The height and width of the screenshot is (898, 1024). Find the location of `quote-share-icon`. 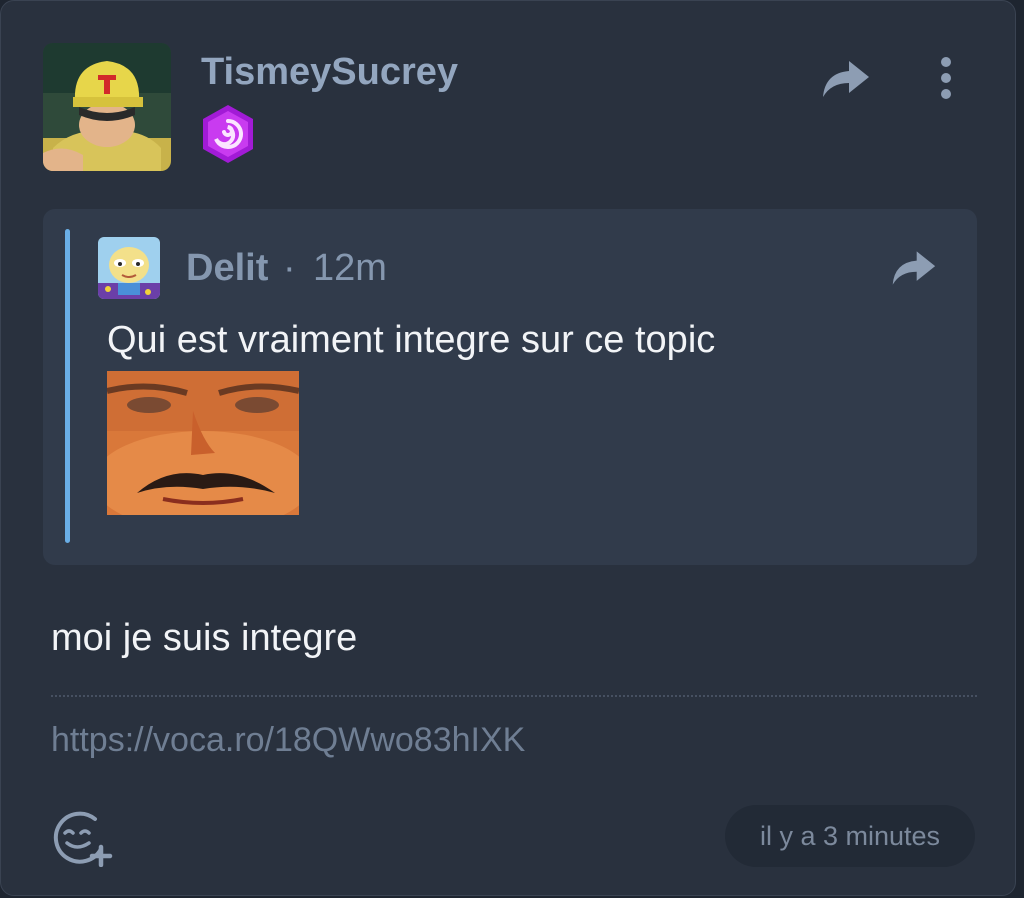

quote-share-icon is located at coordinates (913, 268).